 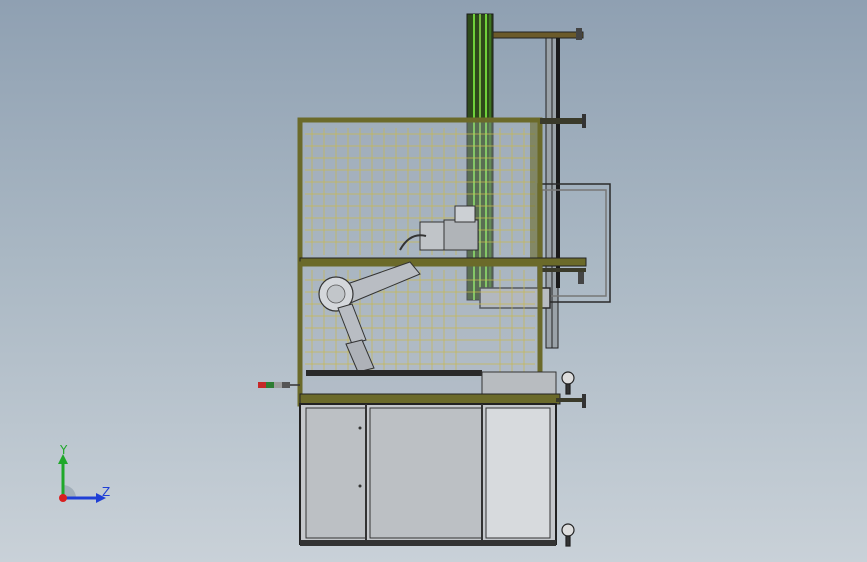 What do you see at coordinates (84, 473) in the screenshot?
I see `axis-triad: Y Z` at bounding box center [84, 473].